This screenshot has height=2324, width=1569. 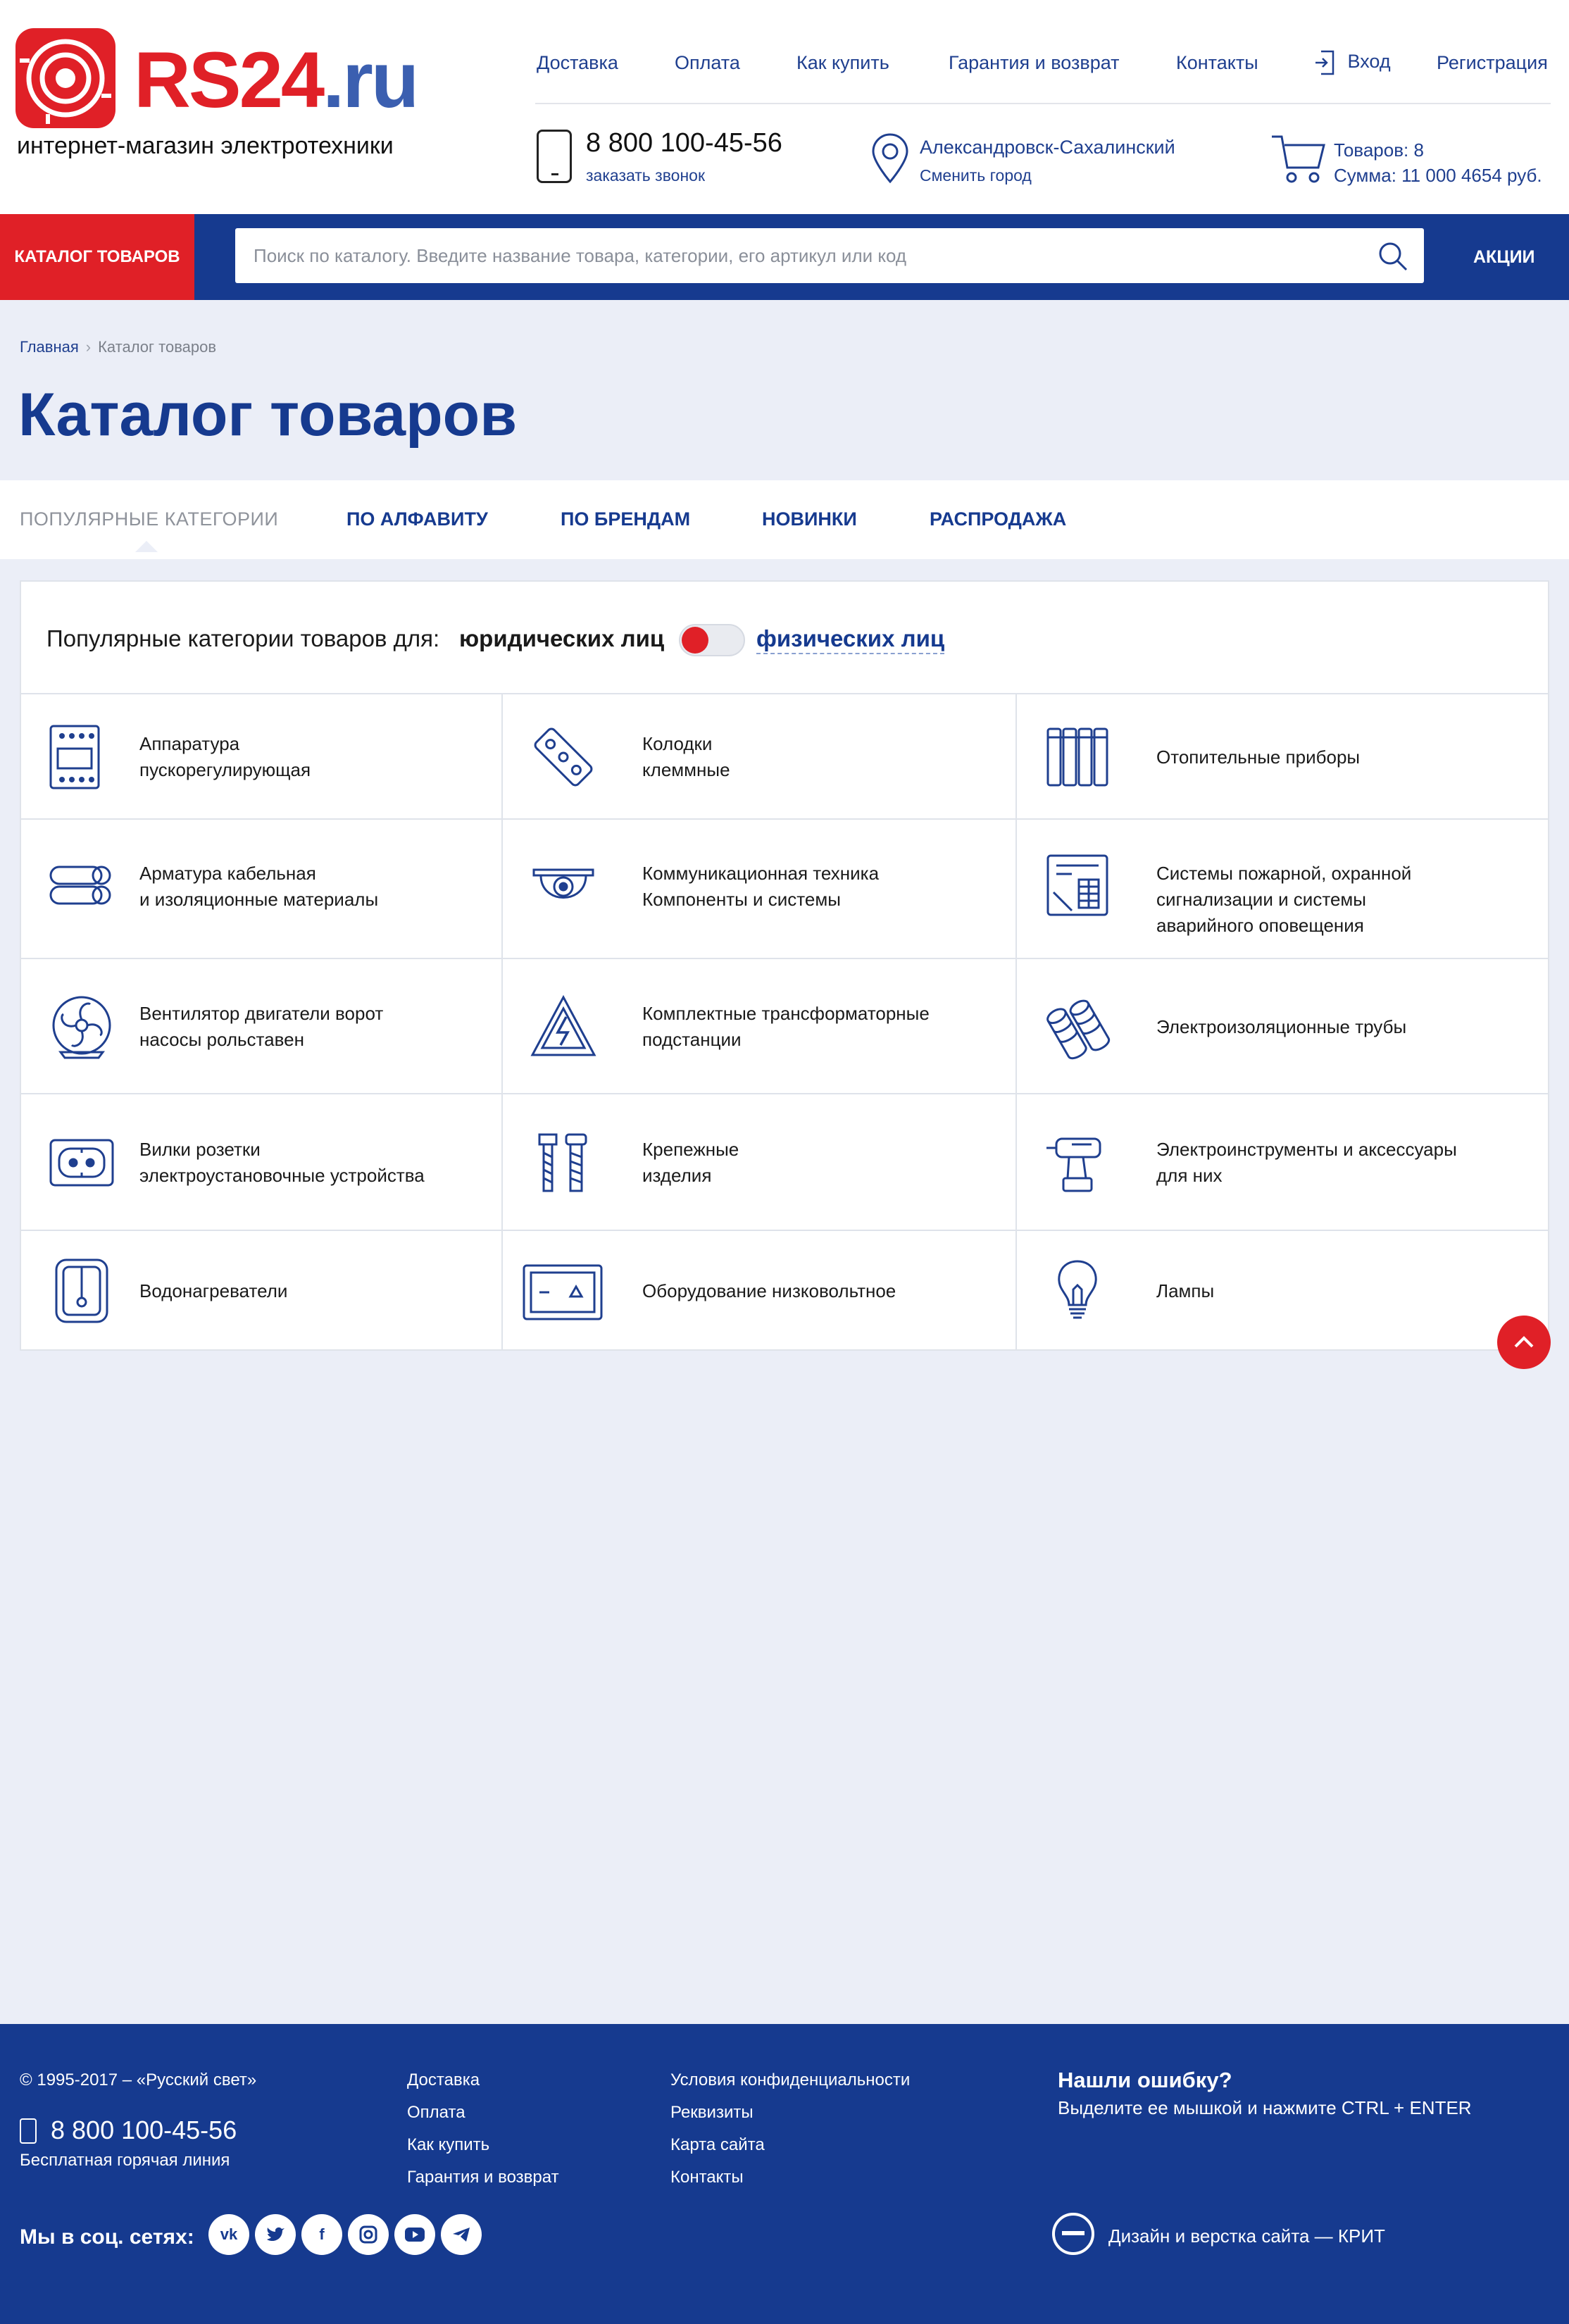 I want to click on login-icon, so click(x=1324, y=62).